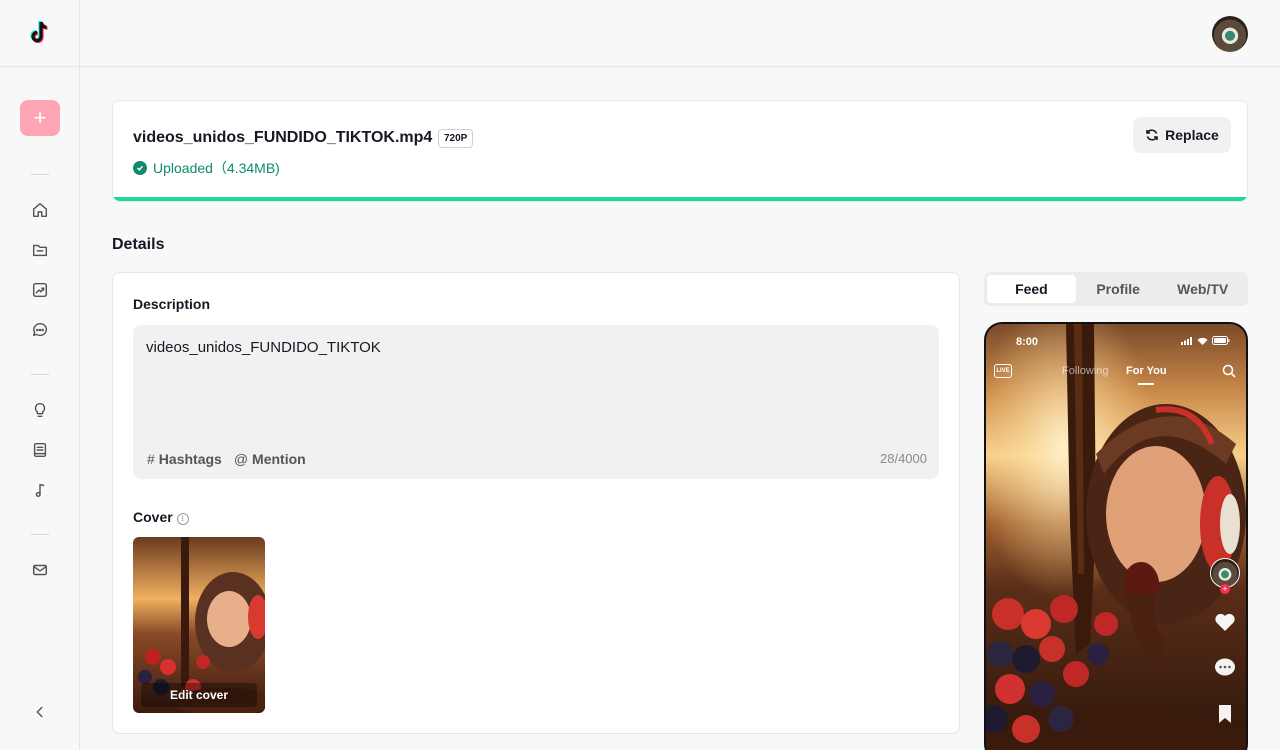  What do you see at coordinates (40, 712) in the screenshot?
I see `collapse-sidebar-icon` at bounding box center [40, 712].